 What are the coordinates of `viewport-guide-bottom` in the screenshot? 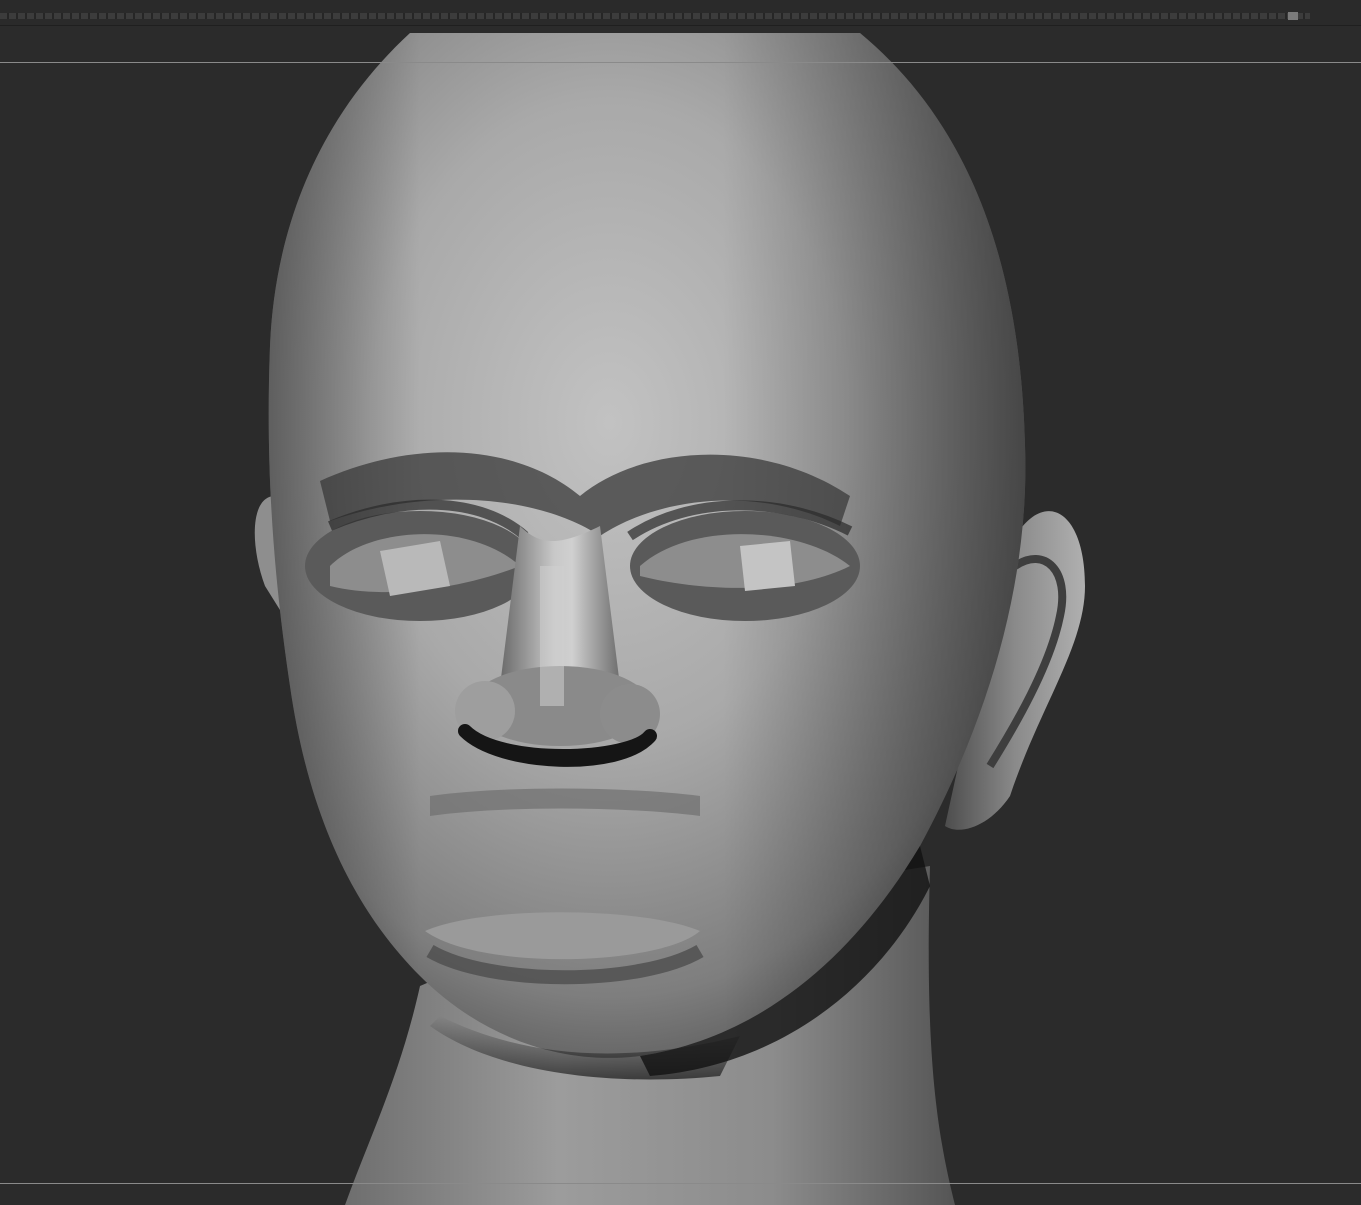 It's located at (680, 1183).